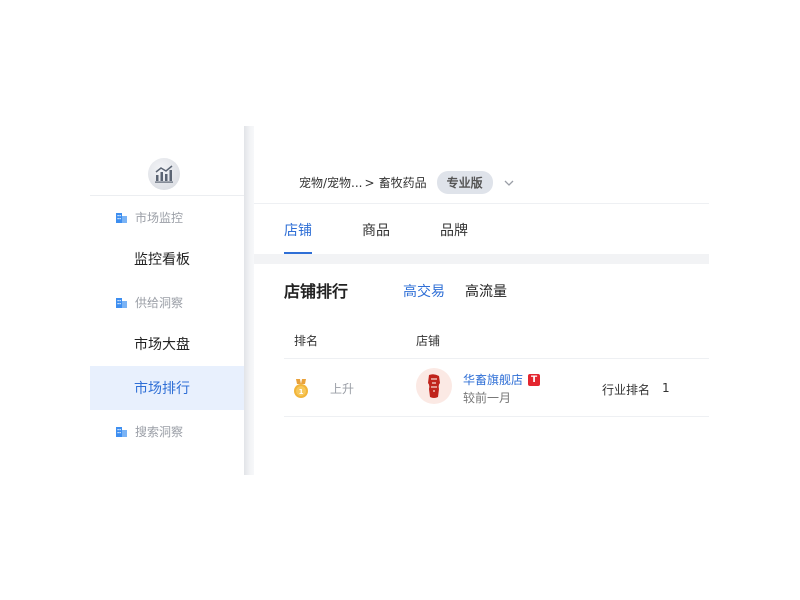  I want to click on market-chart-logo-icon, so click(164, 174).